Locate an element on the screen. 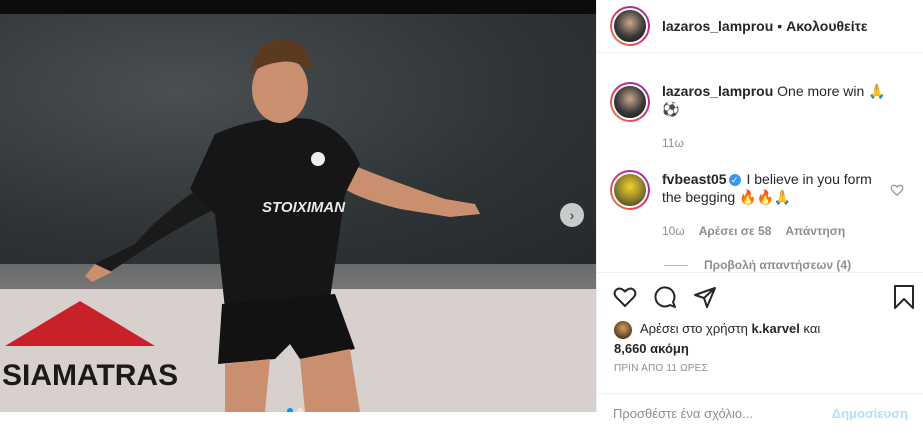 This screenshot has width=923, height=433. post-comment-button: Δημοσίευση is located at coordinates (870, 413).